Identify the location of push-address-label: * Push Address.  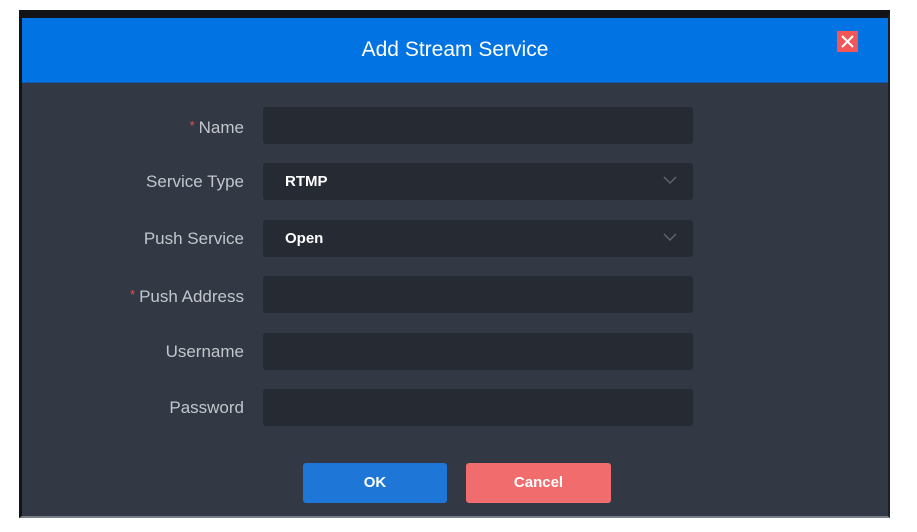
(187, 296).